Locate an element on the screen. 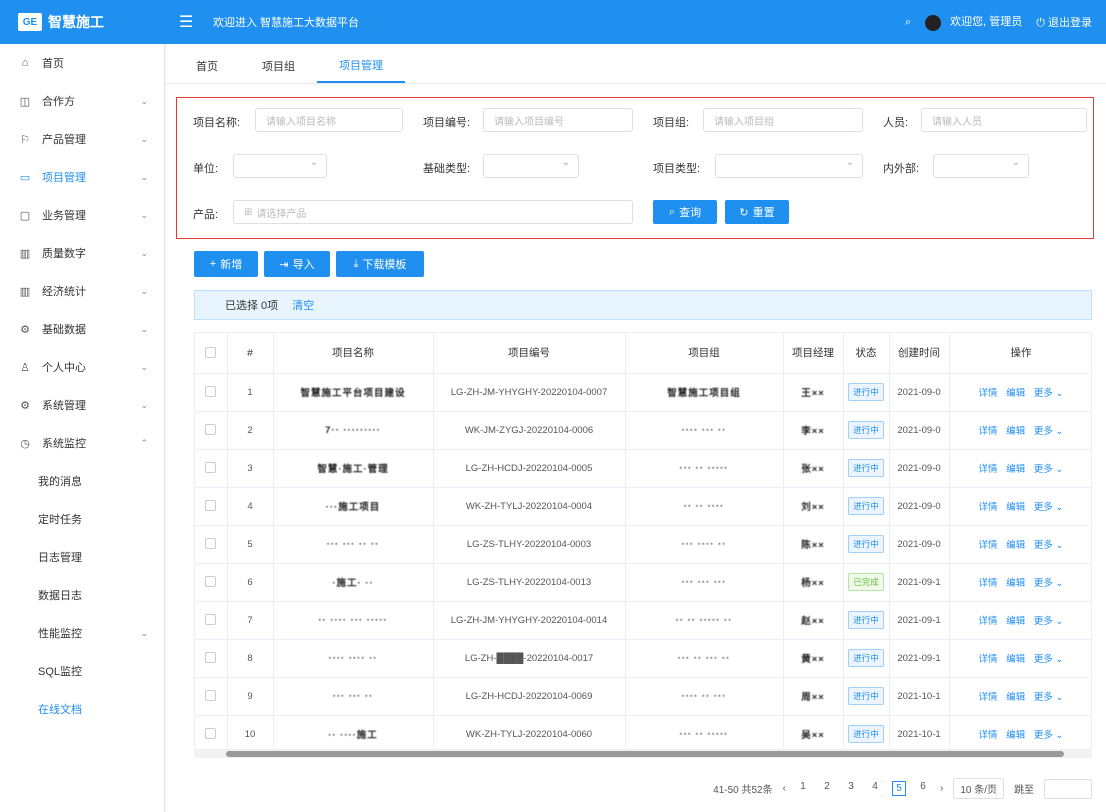 The height and width of the screenshot is (812, 1106). page-number: 3 is located at coordinates (851, 788).